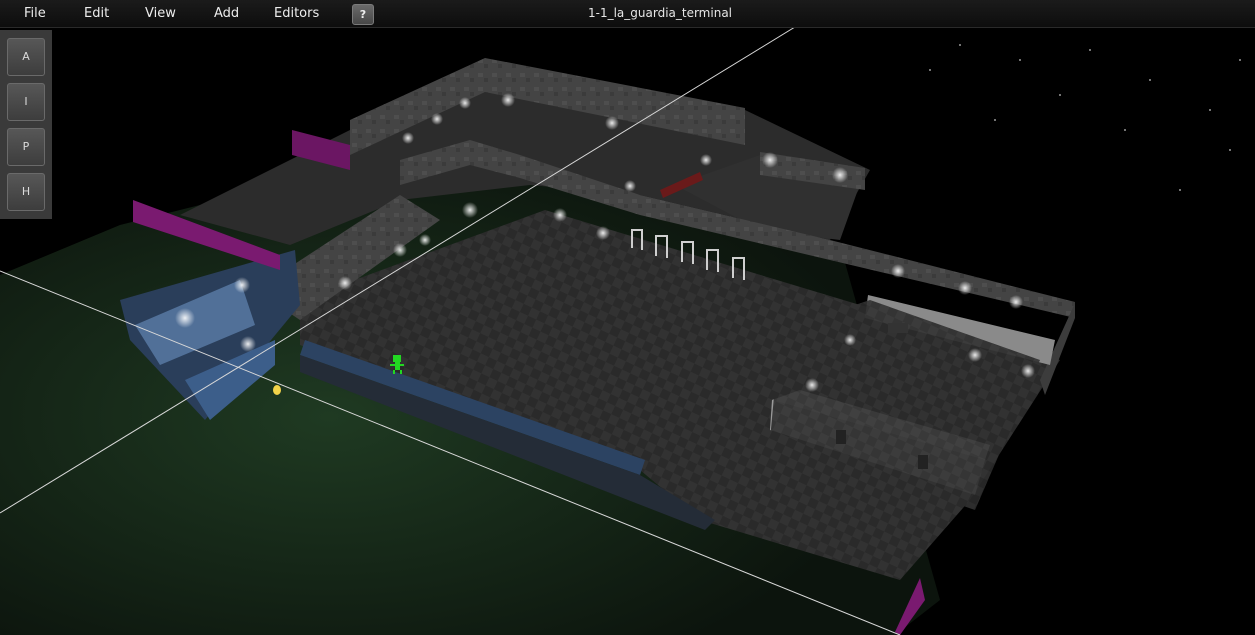  What do you see at coordinates (35, 13) in the screenshot?
I see `menu-file: File` at bounding box center [35, 13].